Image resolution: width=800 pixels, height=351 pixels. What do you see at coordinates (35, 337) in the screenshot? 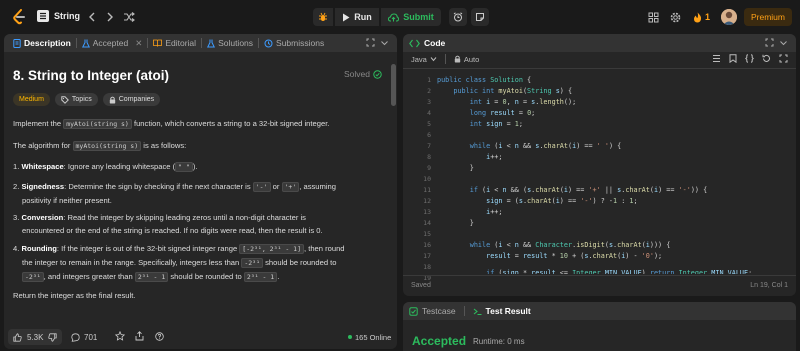
I see `like-group: 5.3K` at bounding box center [35, 337].